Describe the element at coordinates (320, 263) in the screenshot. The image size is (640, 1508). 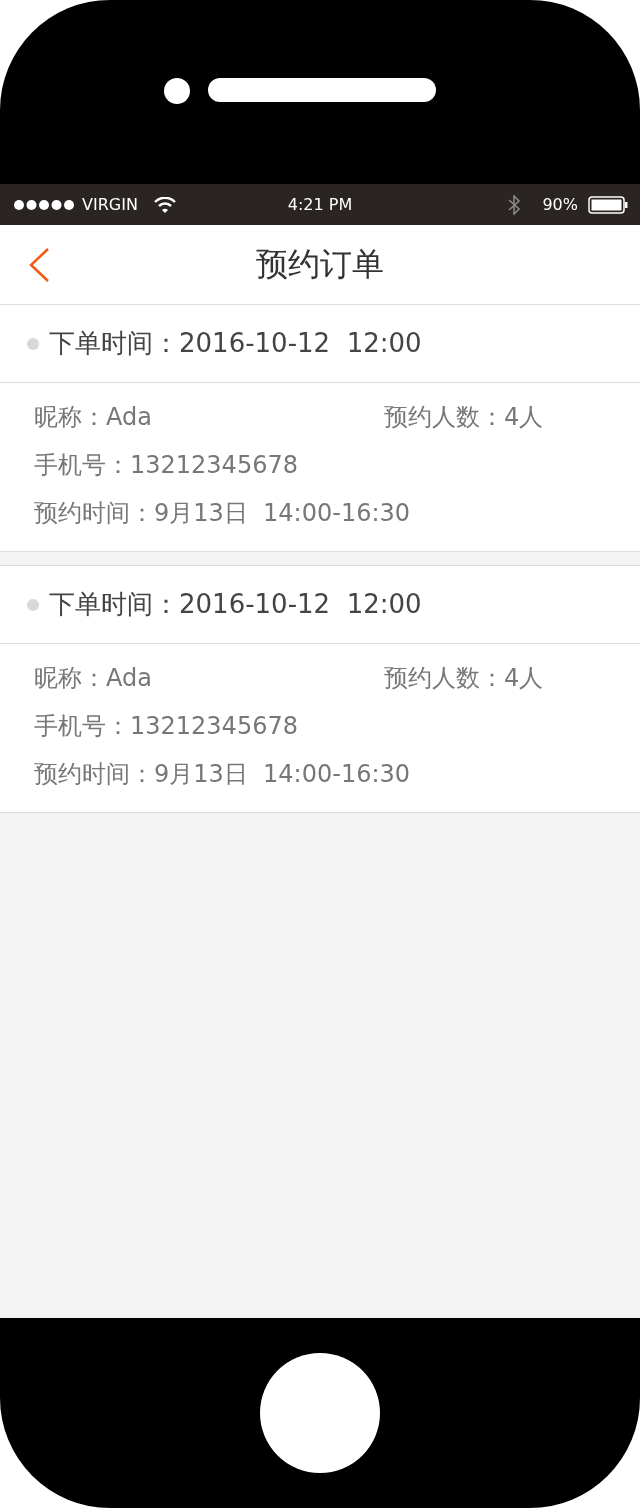
I see `page-title: 预约订单` at that location.